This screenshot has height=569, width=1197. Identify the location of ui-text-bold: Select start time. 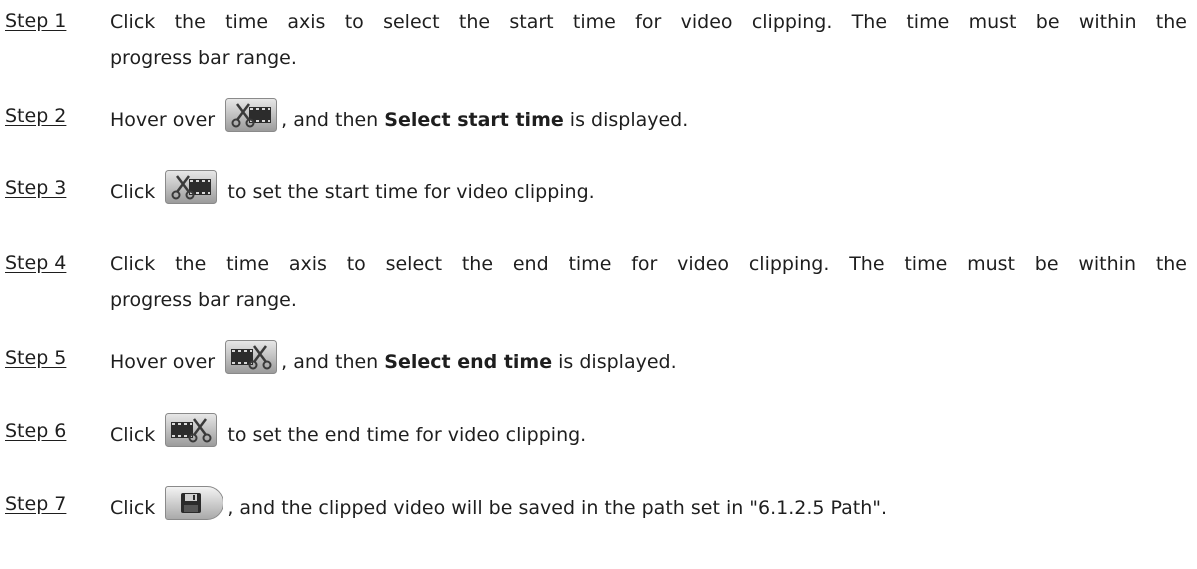
(474, 120).